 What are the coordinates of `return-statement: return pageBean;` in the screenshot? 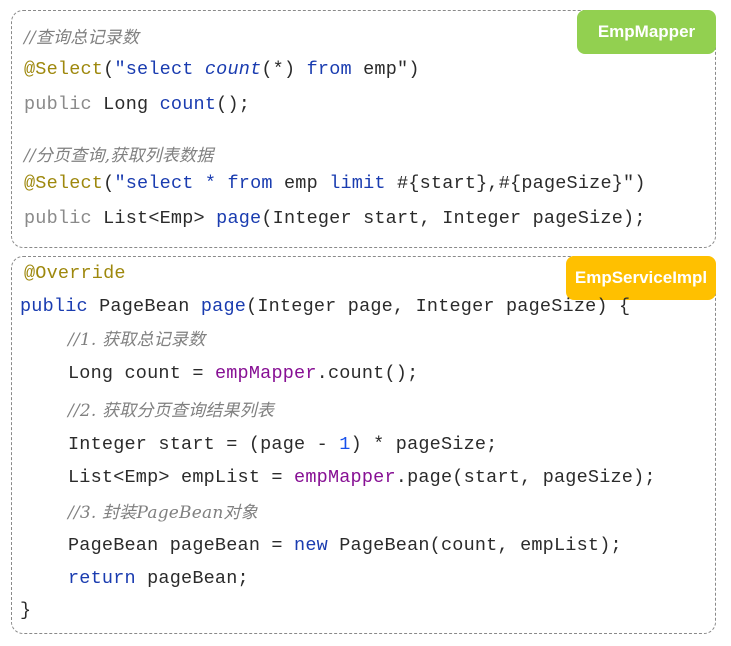 It's located at (158, 579).